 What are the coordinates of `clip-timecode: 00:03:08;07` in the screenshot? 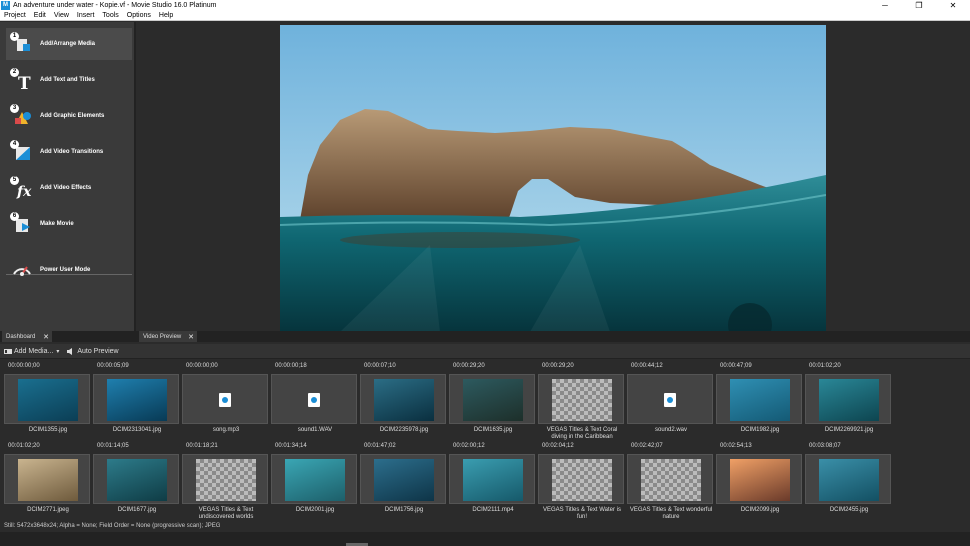 It's located at (825, 446).